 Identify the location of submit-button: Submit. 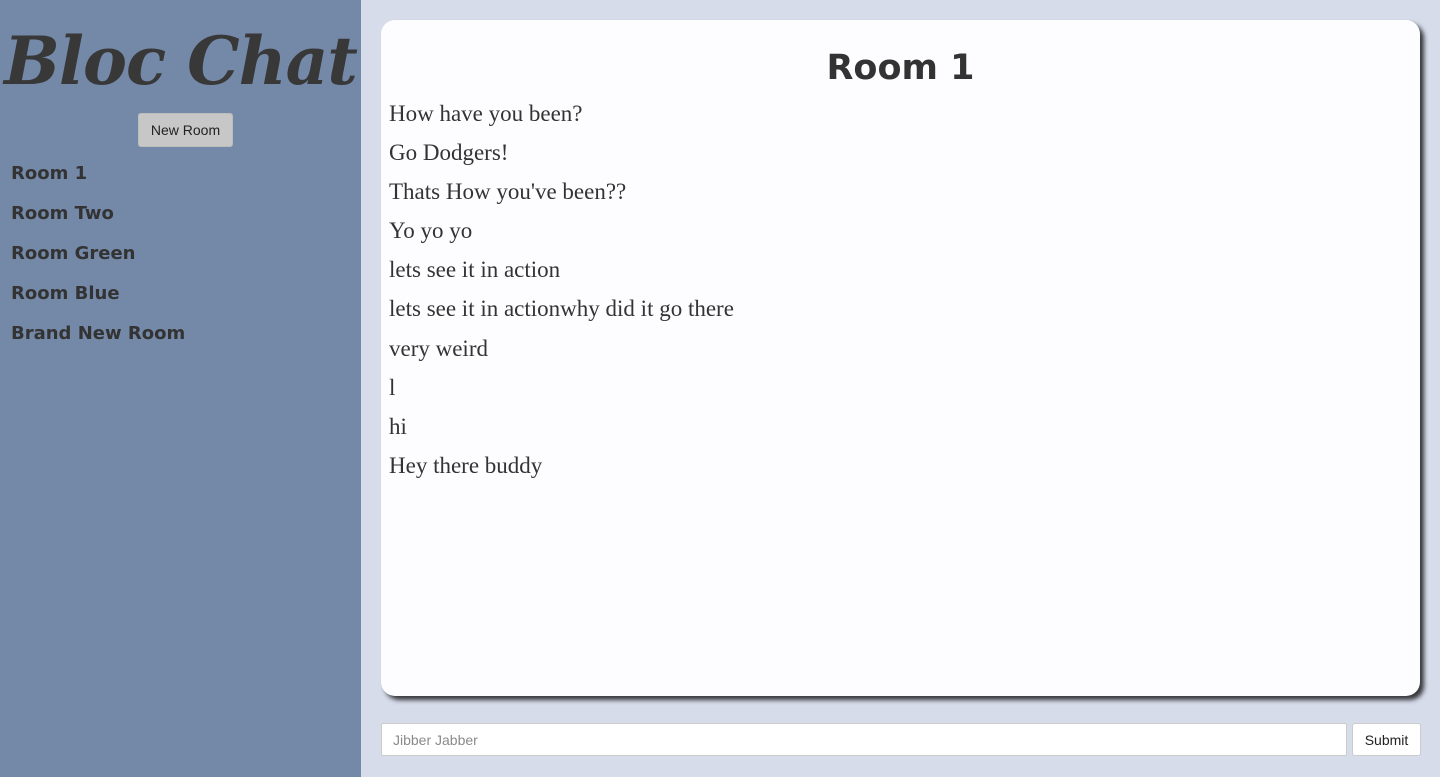
(1386, 739).